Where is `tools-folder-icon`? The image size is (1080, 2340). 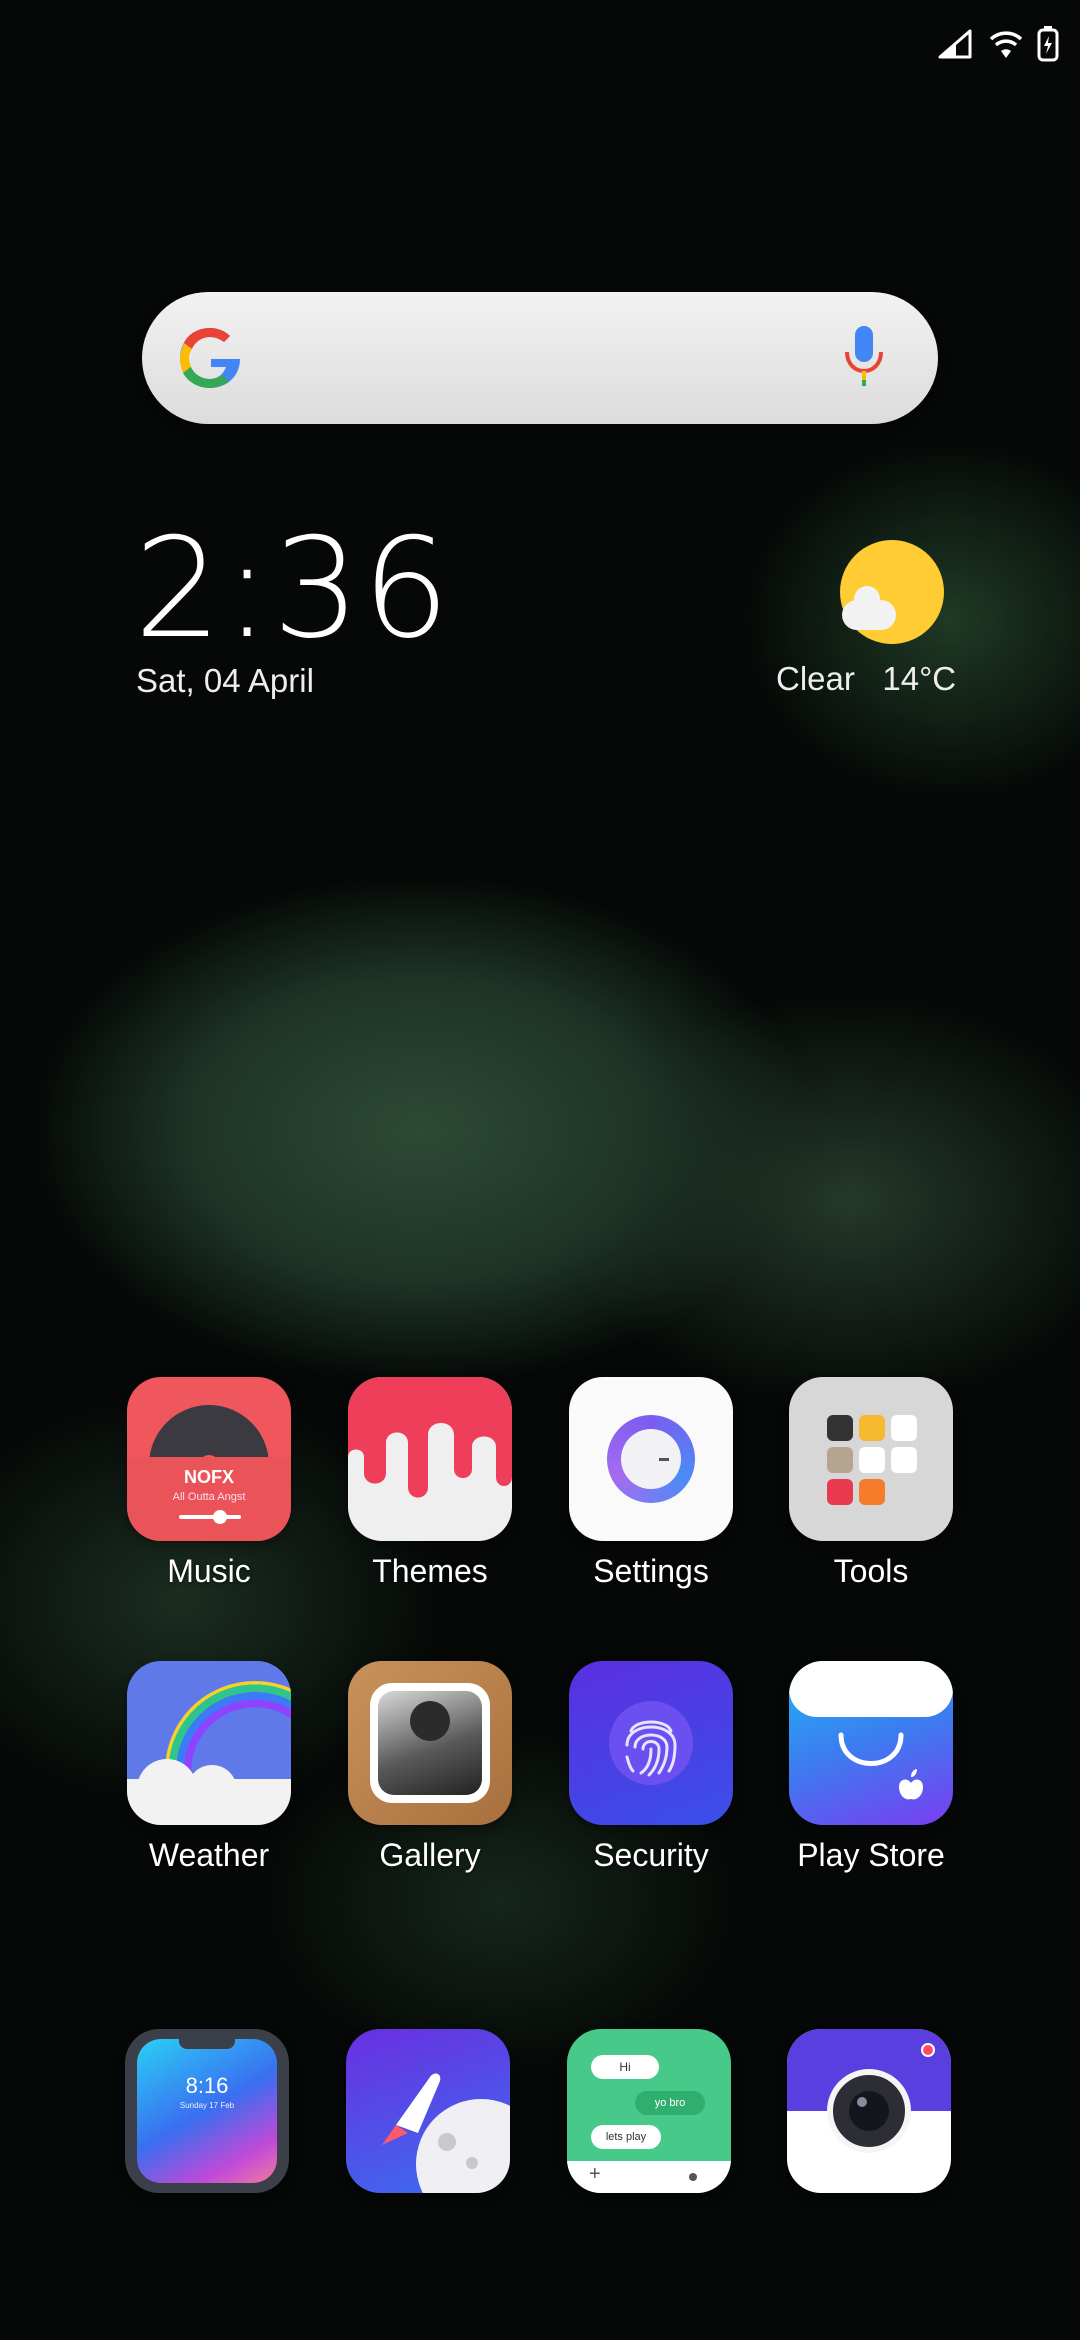
tools-folder-icon is located at coordinates (871, 1459).